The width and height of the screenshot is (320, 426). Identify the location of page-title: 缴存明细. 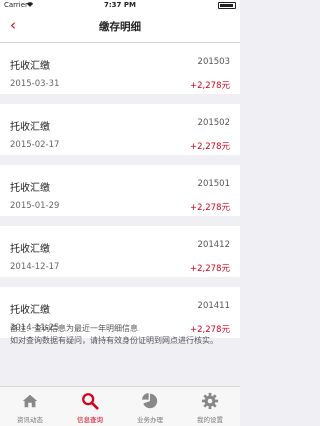
(120, 27).